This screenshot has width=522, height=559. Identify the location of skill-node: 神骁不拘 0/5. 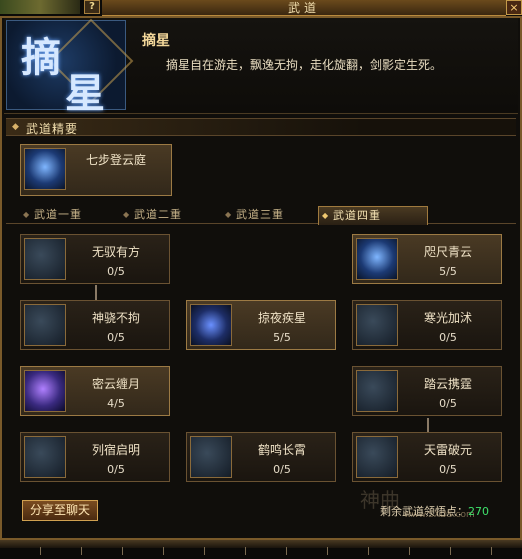
(95, 325).